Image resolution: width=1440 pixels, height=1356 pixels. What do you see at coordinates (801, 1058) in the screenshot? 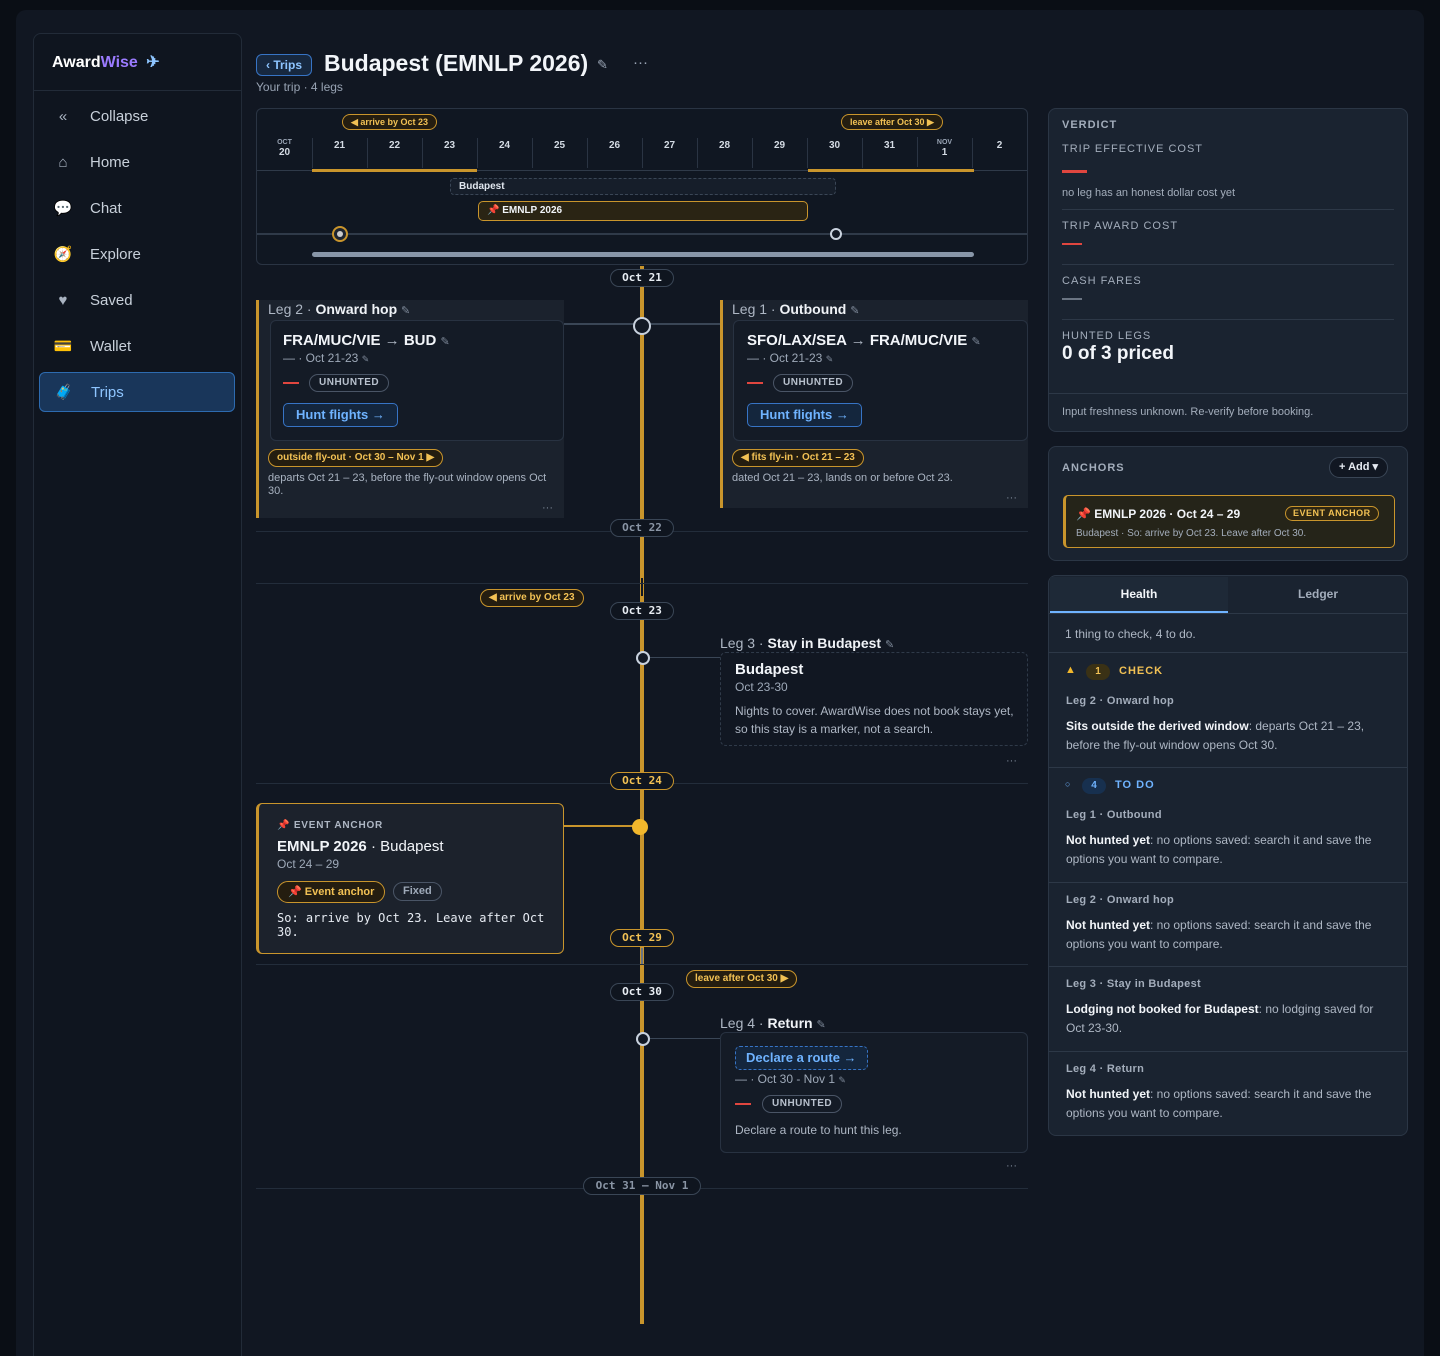
I see `declare-route-button: Declare a route →` at bounding box center [801, 1058].